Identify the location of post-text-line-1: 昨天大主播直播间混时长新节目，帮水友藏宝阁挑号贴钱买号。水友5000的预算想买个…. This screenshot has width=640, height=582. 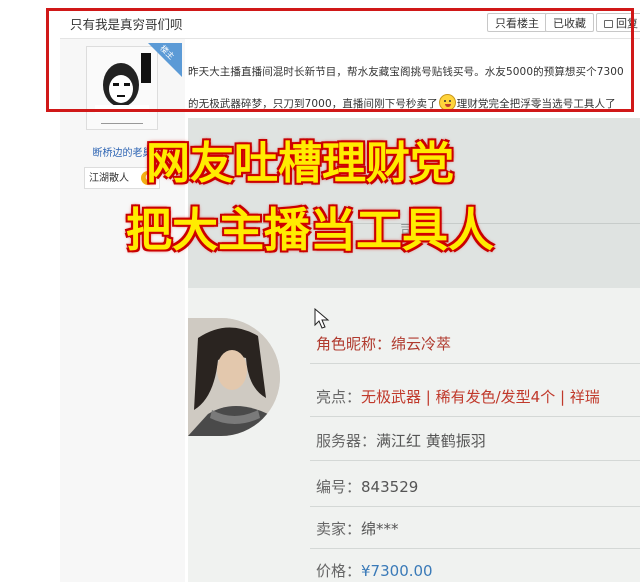
(406, 72).